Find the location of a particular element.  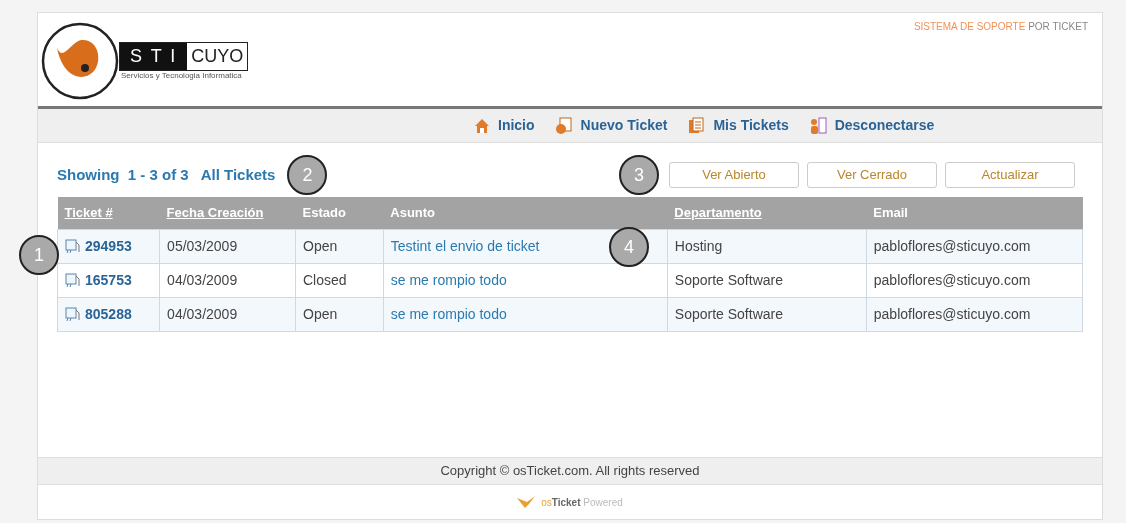

nav-link: Mis Tickets is located at coordinates (738, 125).